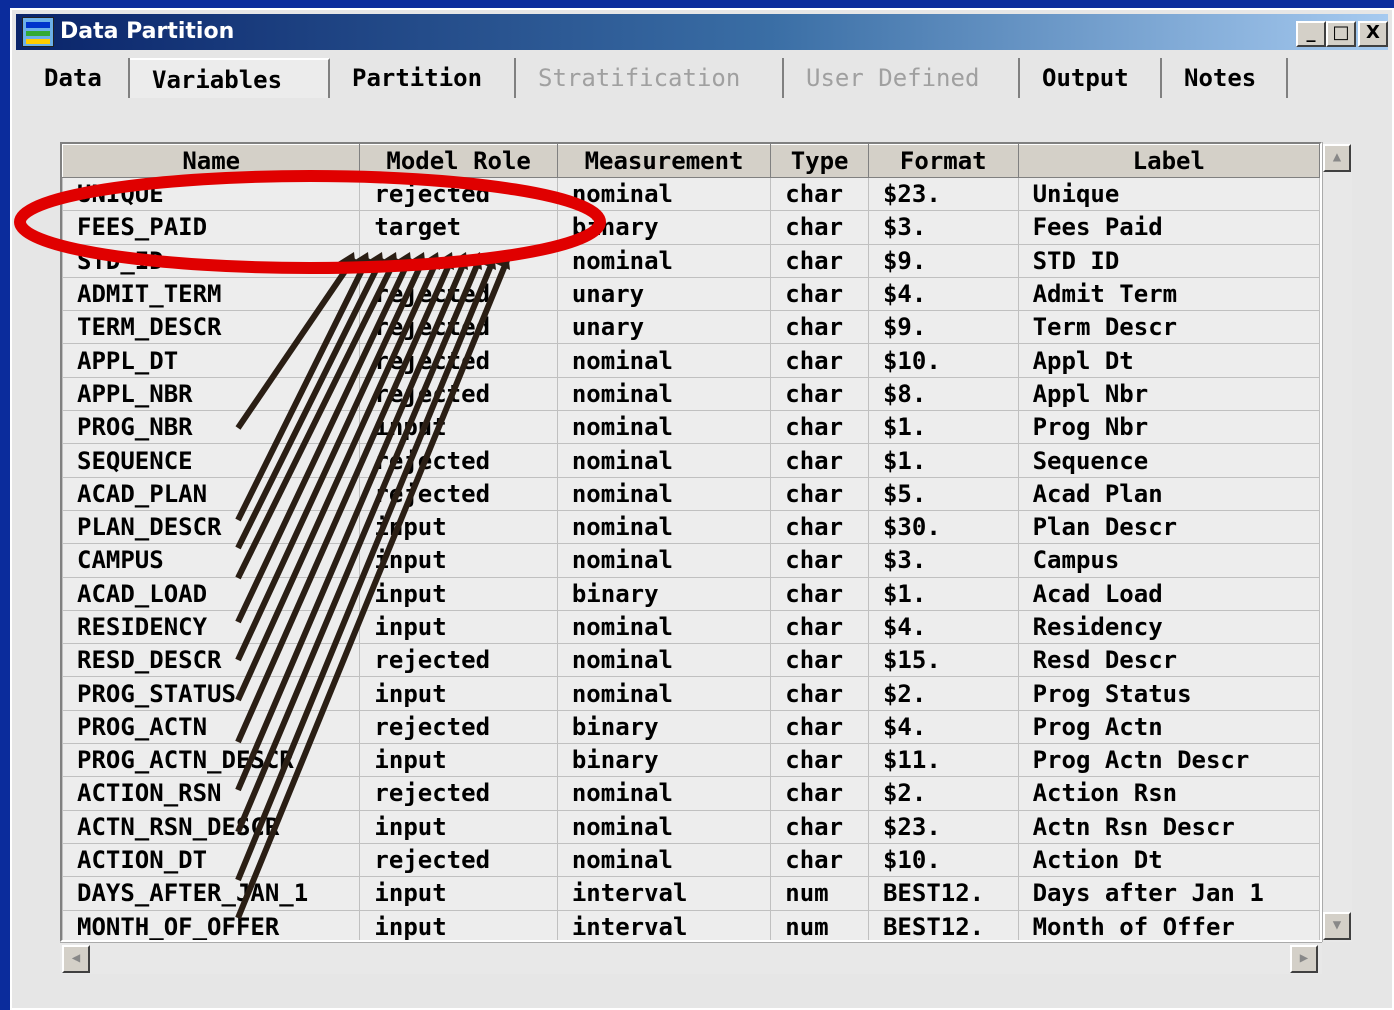 The image size is (1394, 1010). I want to click on cell-name: SEQUENCE, so click(211, 460).